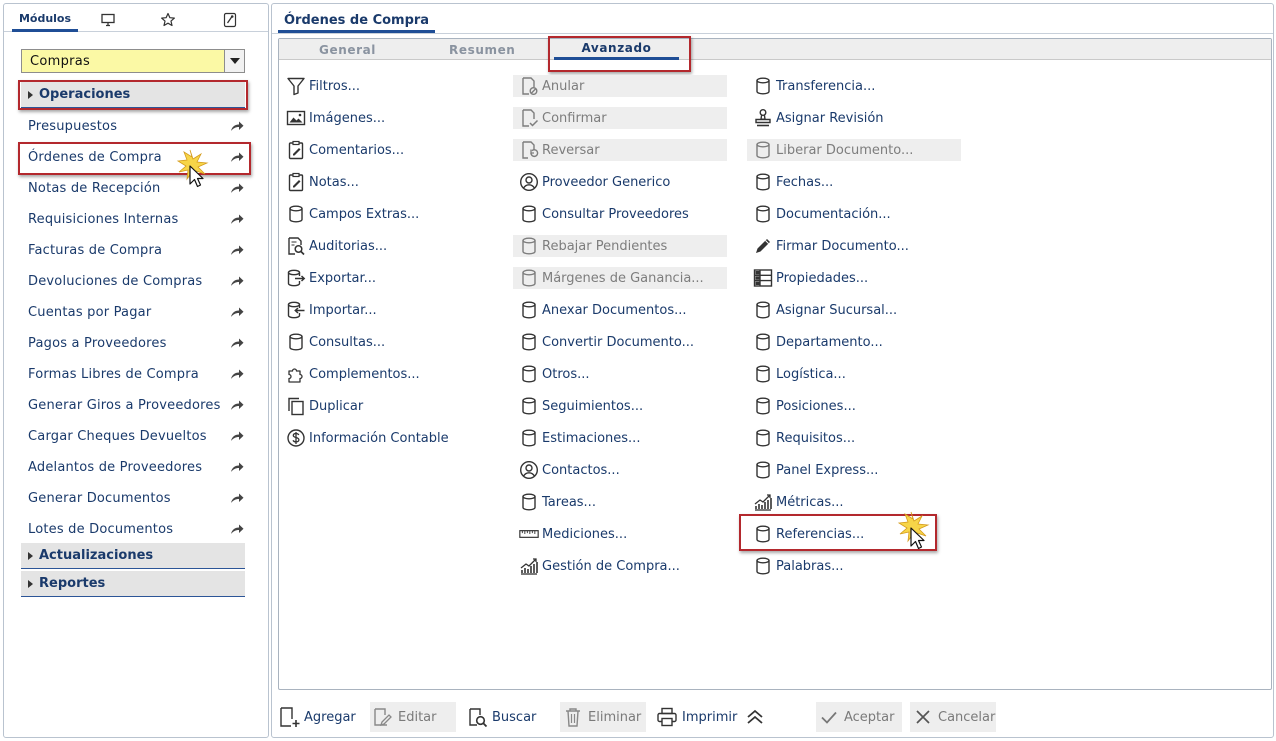  Describe the element at coordinates (620, 214) in the screenshot. I see `option-item: Consultar Proveedores` at that location.